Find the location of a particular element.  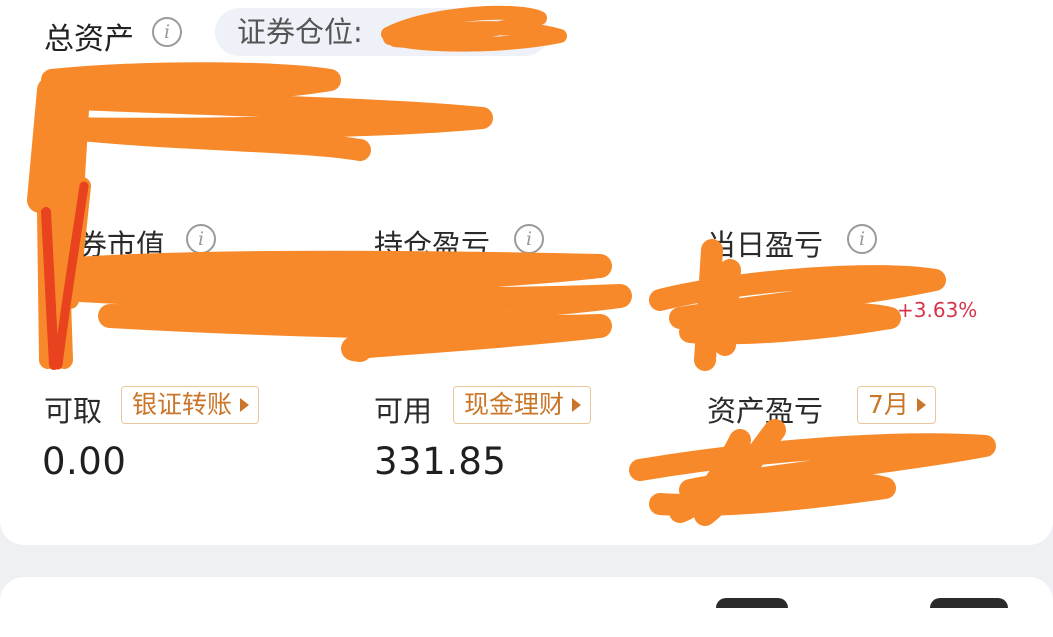

asset-pnl-label: 资产盈亏 is located at coordinates (765, 411).